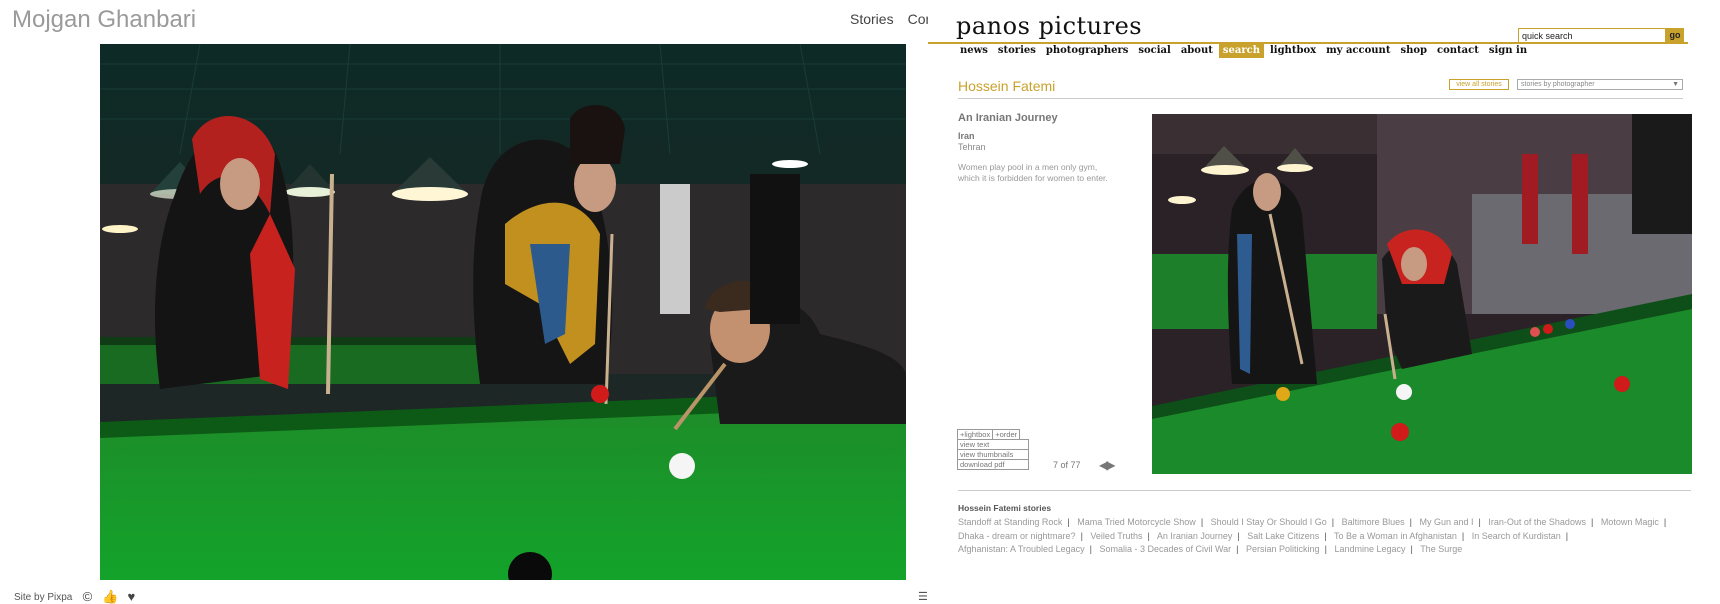 Image resolution: width=1720 pixels, height=604 pixels. I want to click on download-pdf-button: download pdf, so click(993, 464).